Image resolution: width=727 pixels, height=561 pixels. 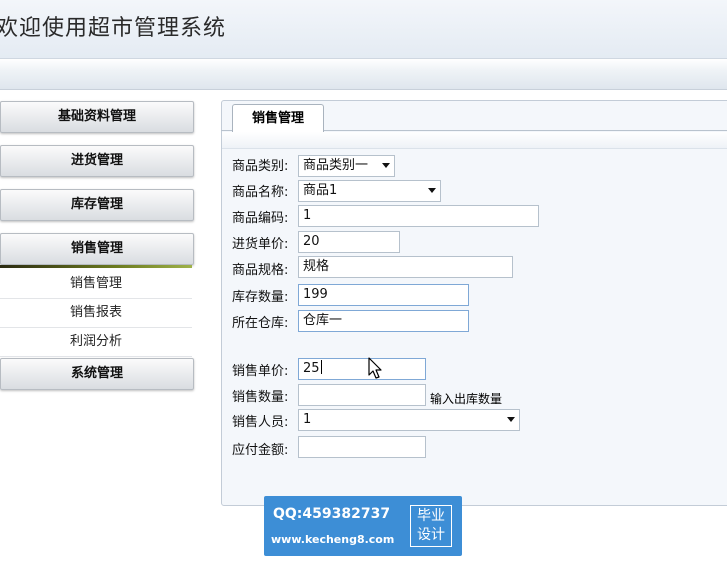 I want to click on warehouse-label: 所在仓库:, so click(x=260, y=323).